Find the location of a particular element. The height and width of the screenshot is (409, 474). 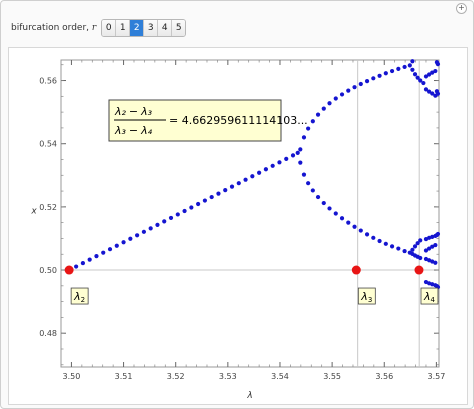

order-button-0: 0 is located at coordinates (109, 28).